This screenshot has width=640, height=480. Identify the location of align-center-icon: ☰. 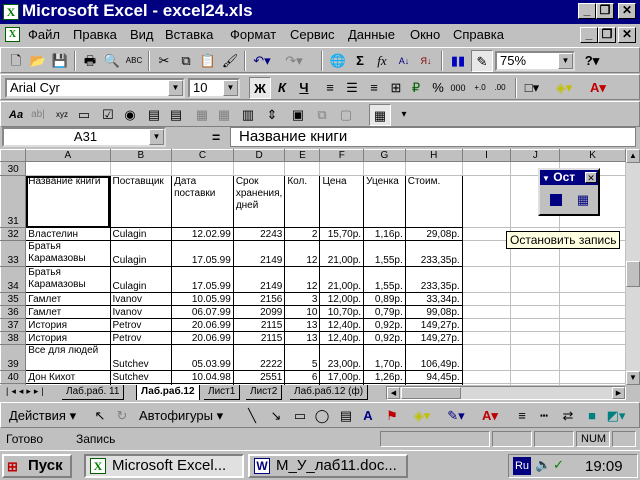
(352, 88).